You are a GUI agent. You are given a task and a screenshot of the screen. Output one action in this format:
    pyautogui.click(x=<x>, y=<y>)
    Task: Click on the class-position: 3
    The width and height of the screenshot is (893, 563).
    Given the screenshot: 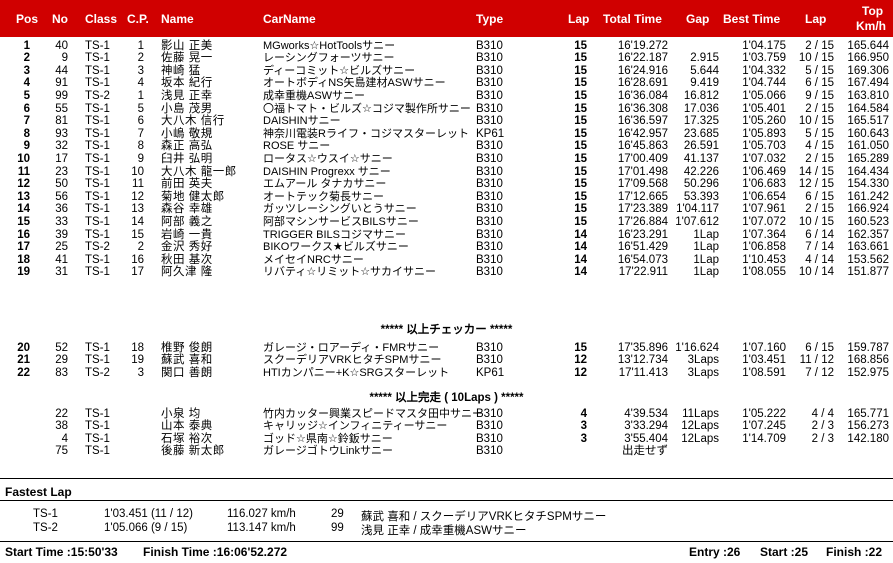 What is the action you would take?
    pyautogui.click(x=140, y=372)
    